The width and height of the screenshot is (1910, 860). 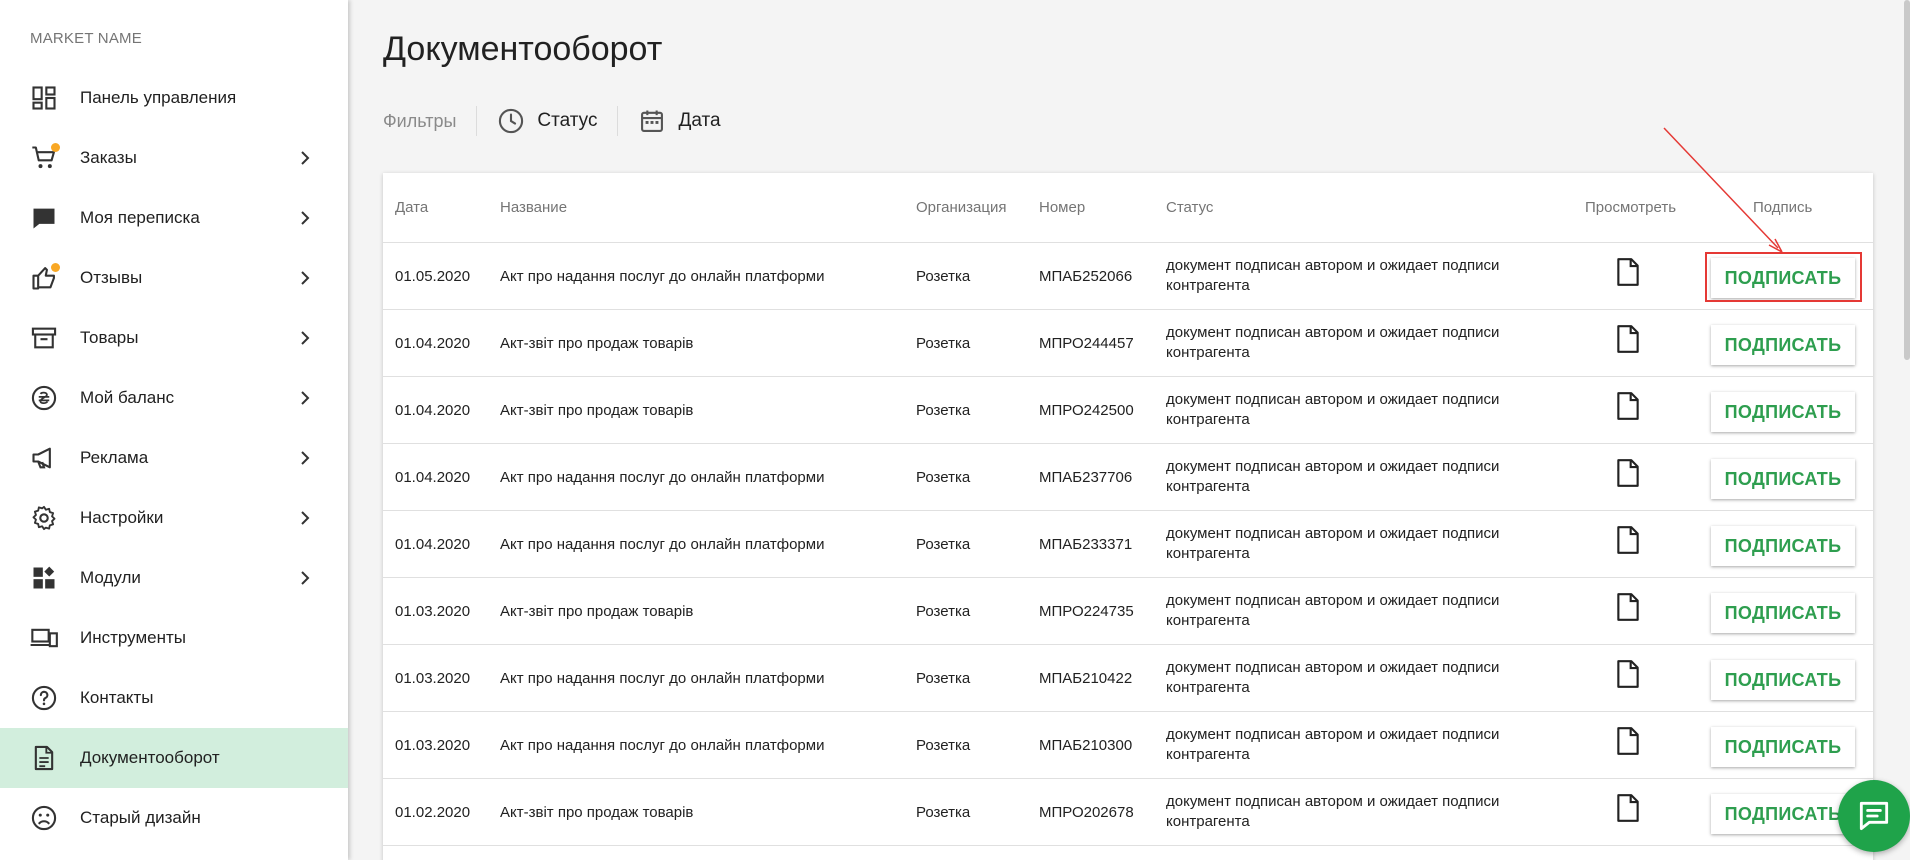 What do you see at coordinates (44, 218) in the screenshot?
I see `chat-bubble-icon` at bounding box center [44, 218].